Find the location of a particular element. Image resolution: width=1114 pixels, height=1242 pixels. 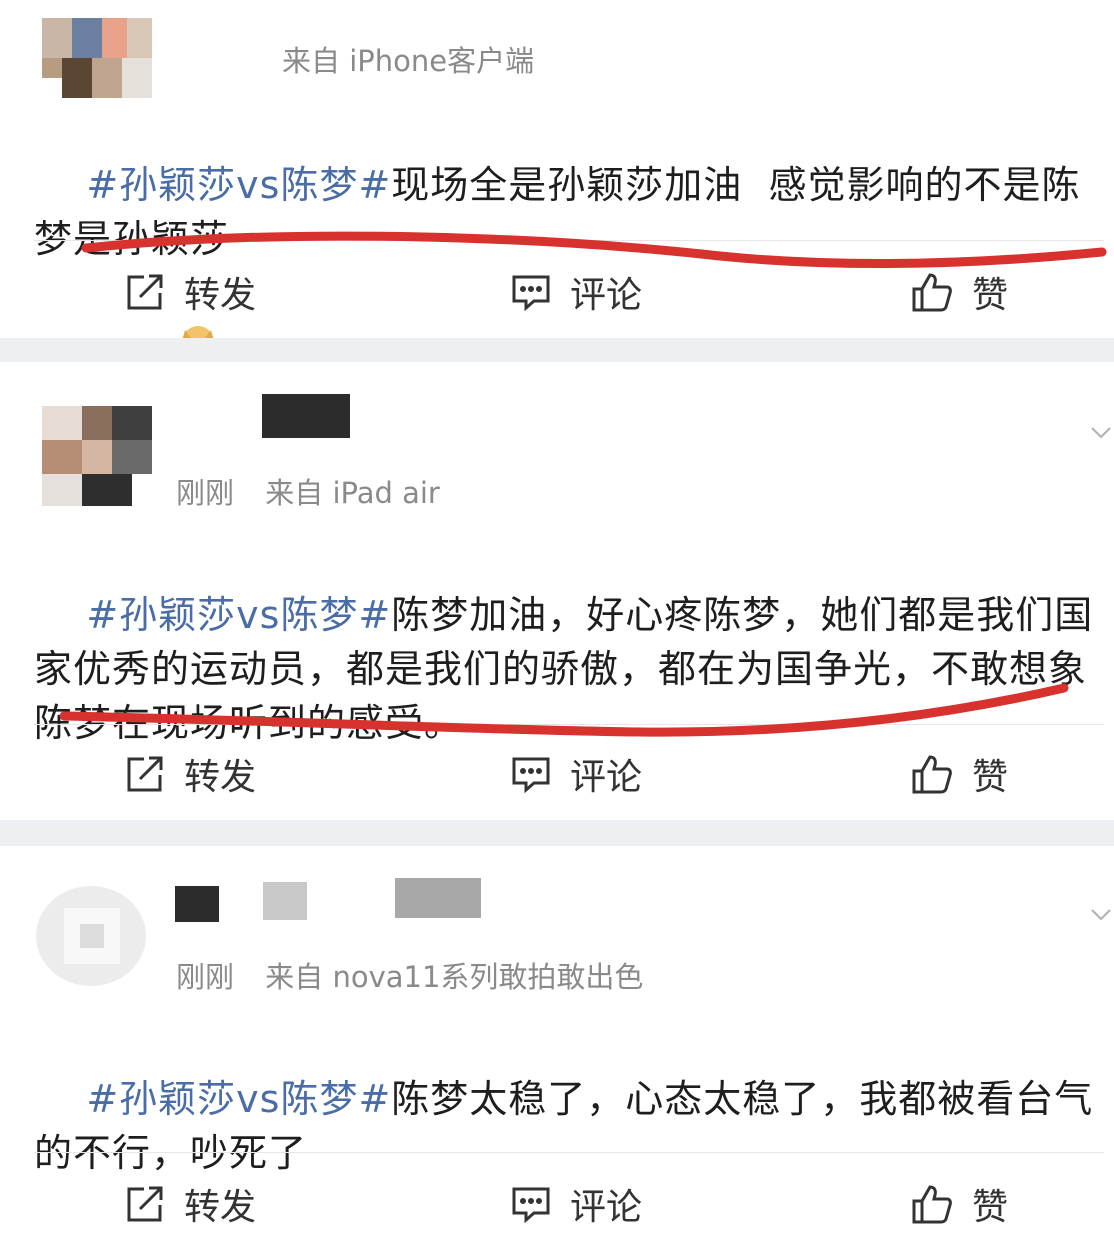

post-source: 来自 iPad air is located at coordinates (352, 493).